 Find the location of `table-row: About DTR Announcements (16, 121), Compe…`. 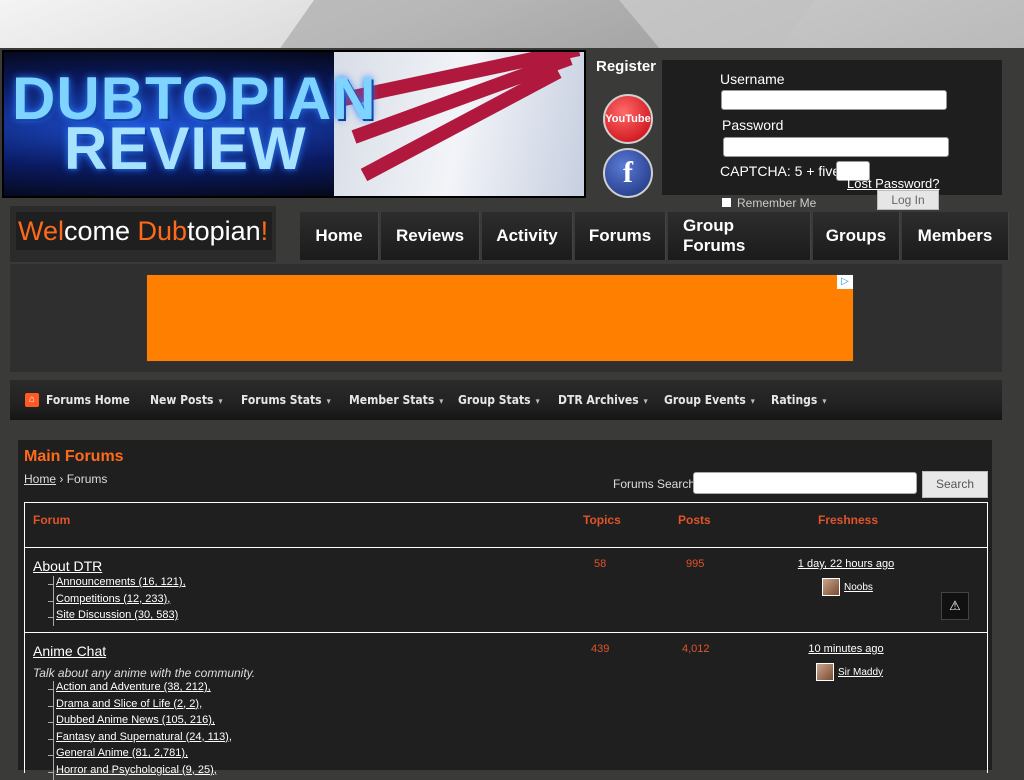

table-row: About DTR Announcements (16, 121), Compe… is located at coordinates (506, 590).